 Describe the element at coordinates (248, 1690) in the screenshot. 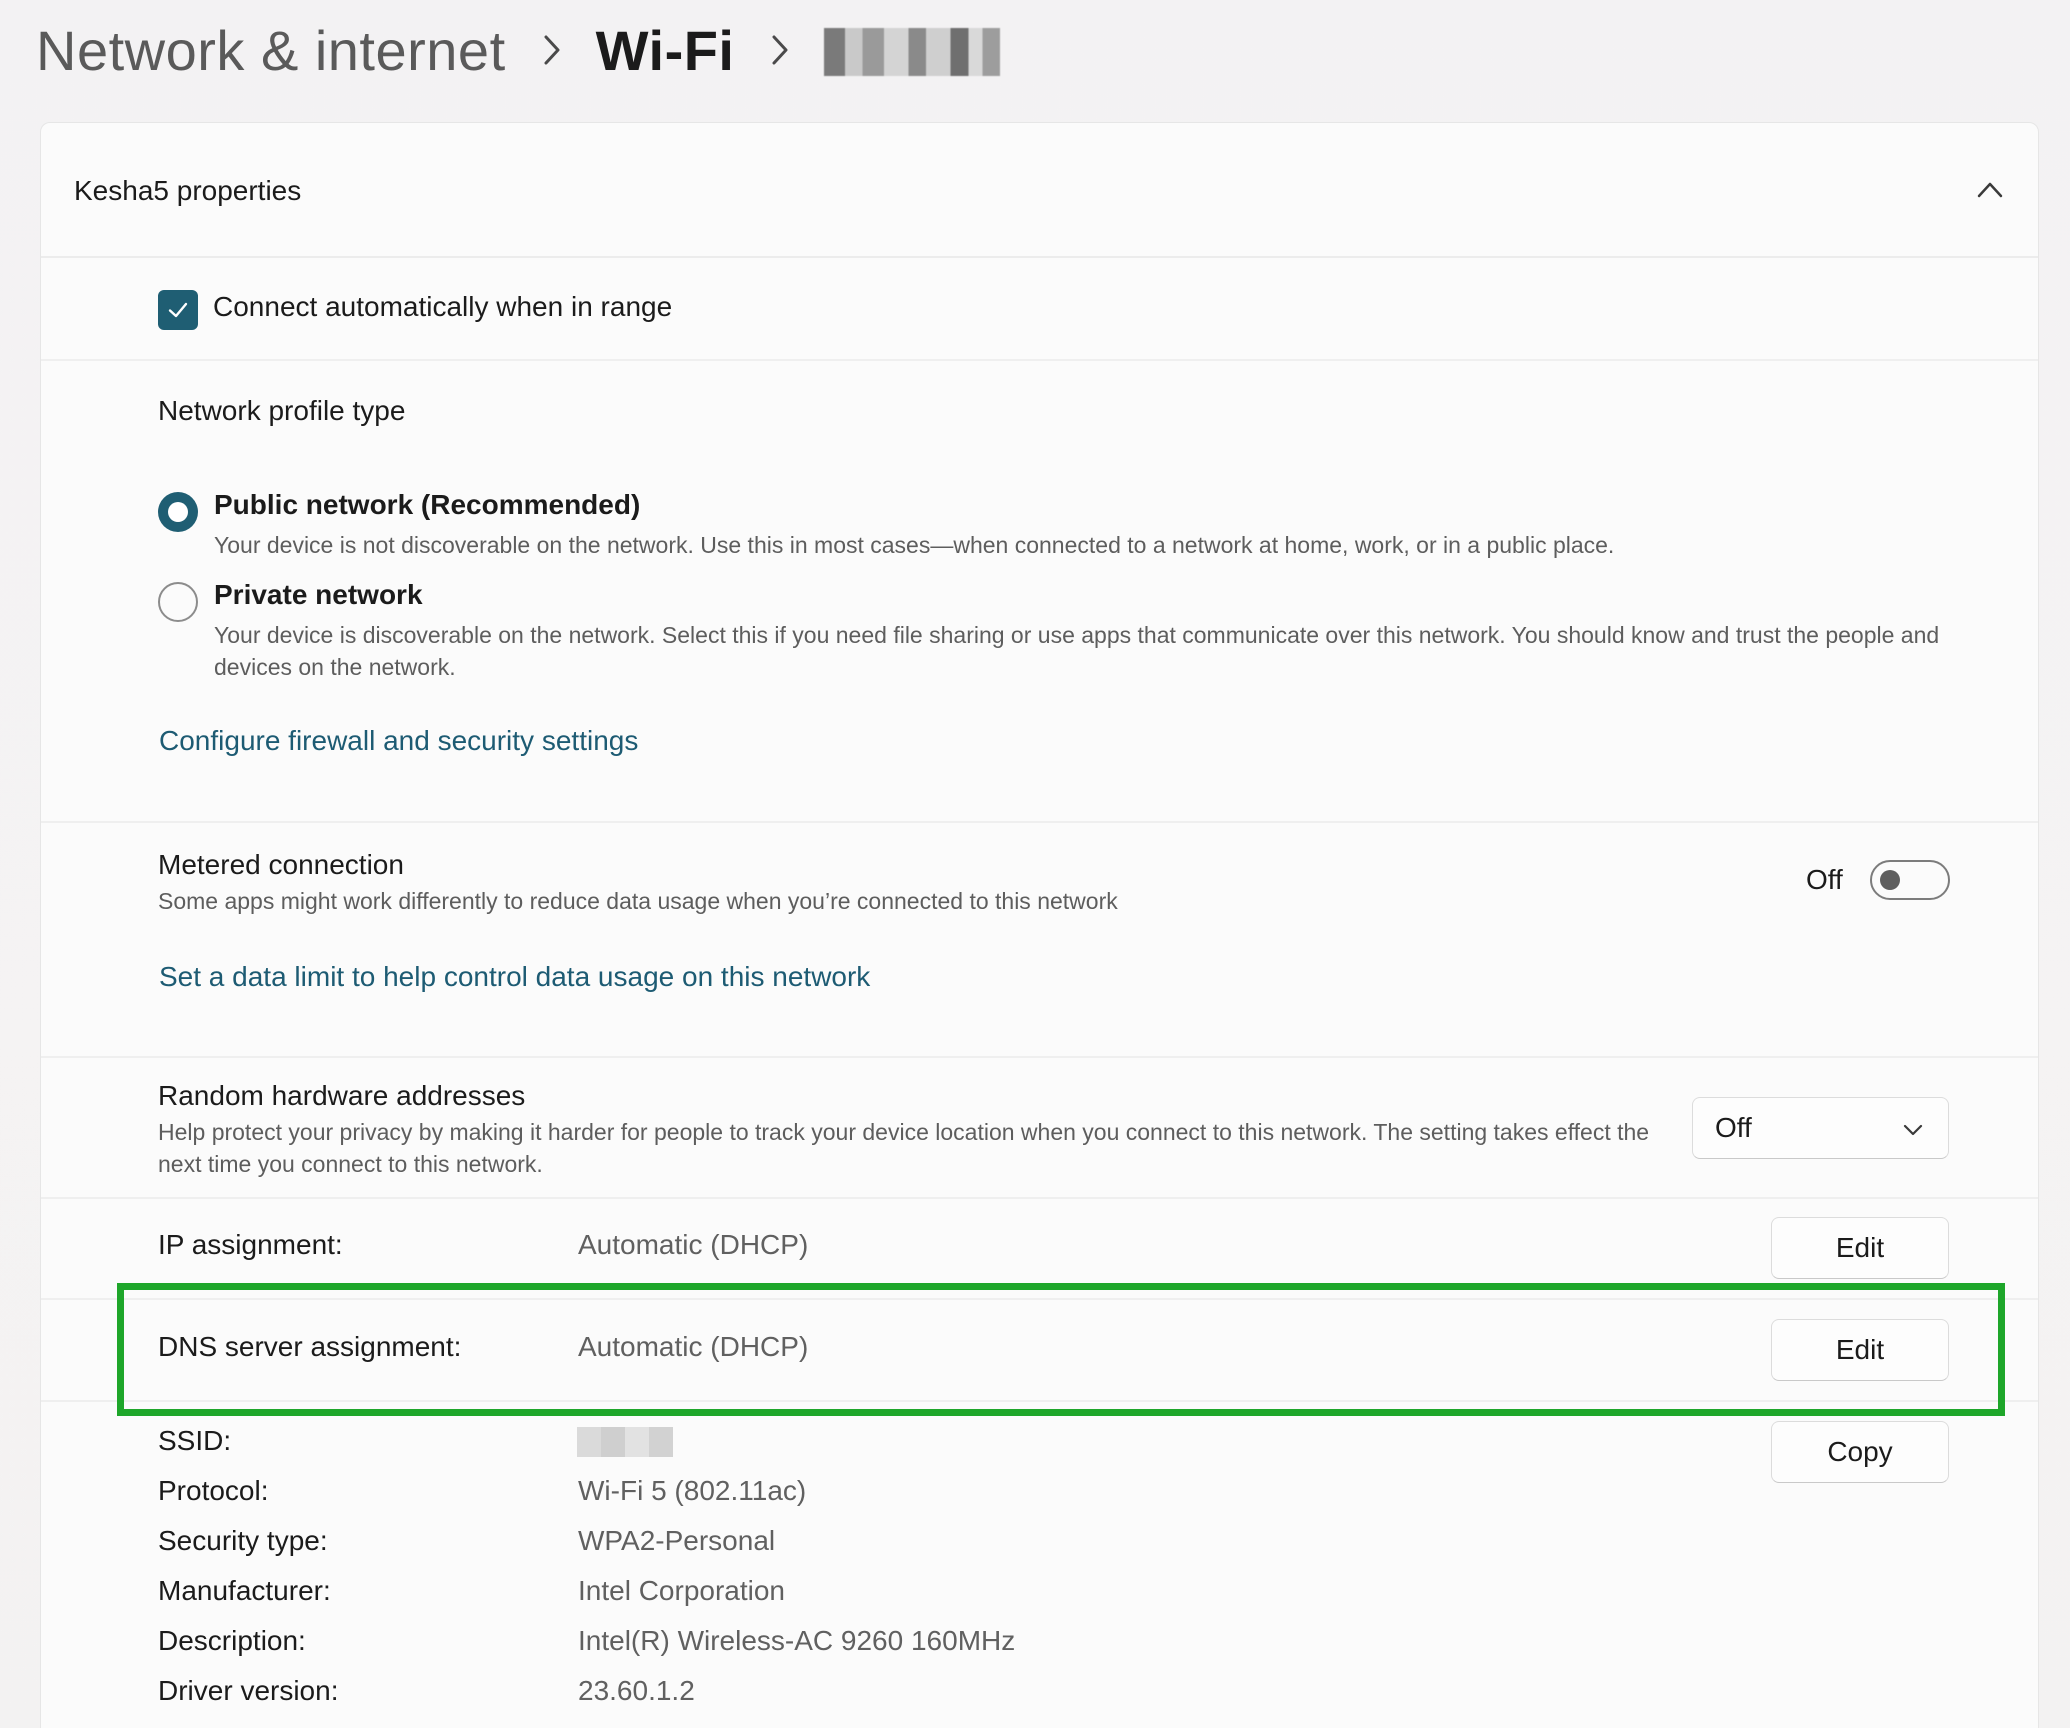

I see `driver-version-label: Driver version:` at that location.